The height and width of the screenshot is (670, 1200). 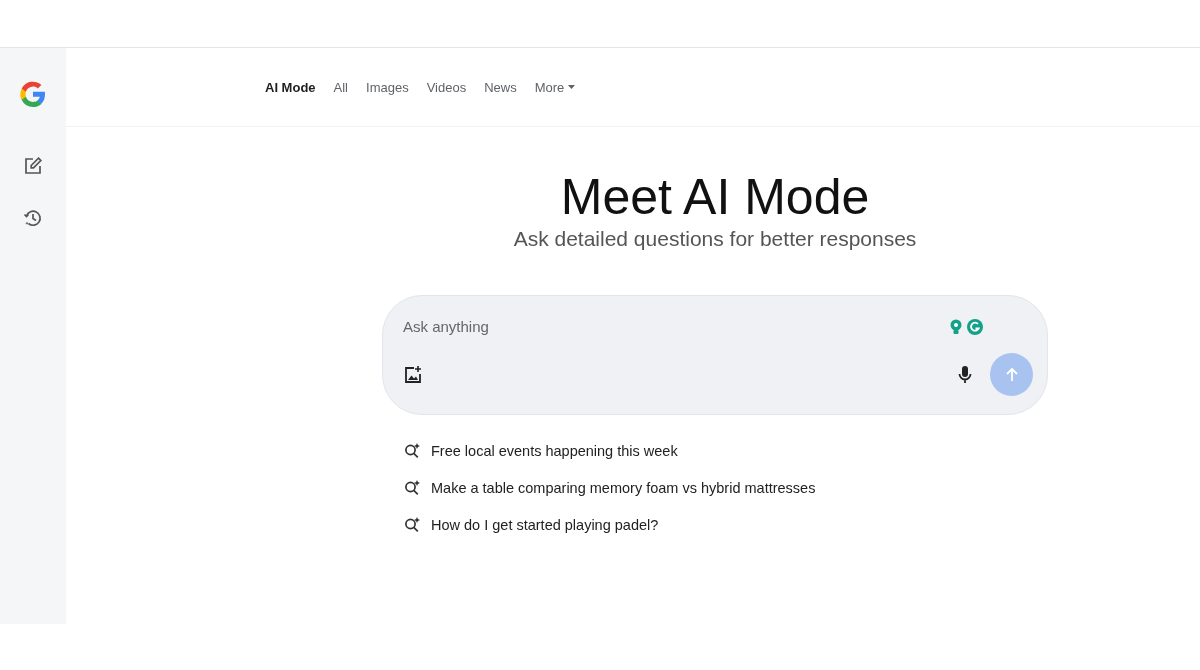 What do you see at coordinates (623, 487) in the screenshot?
I see `suggestion-link: Make a table comparing memory foam vs hybrid mattresses` at bounding box center [623, 487].